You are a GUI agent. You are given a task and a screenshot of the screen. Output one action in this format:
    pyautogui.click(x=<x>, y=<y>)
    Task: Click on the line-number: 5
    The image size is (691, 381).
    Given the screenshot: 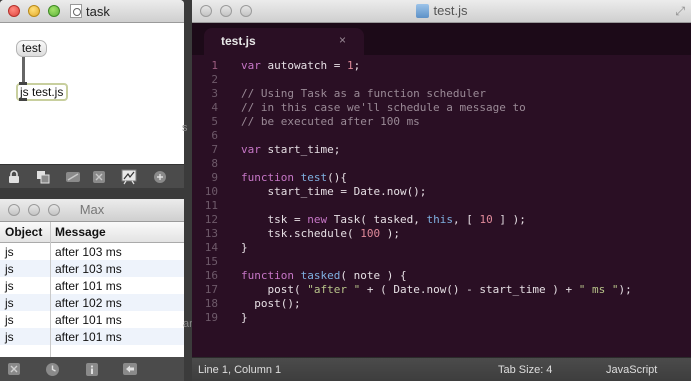 What is the action you would take?
    pyautogui.click(x=214, y=121)
    